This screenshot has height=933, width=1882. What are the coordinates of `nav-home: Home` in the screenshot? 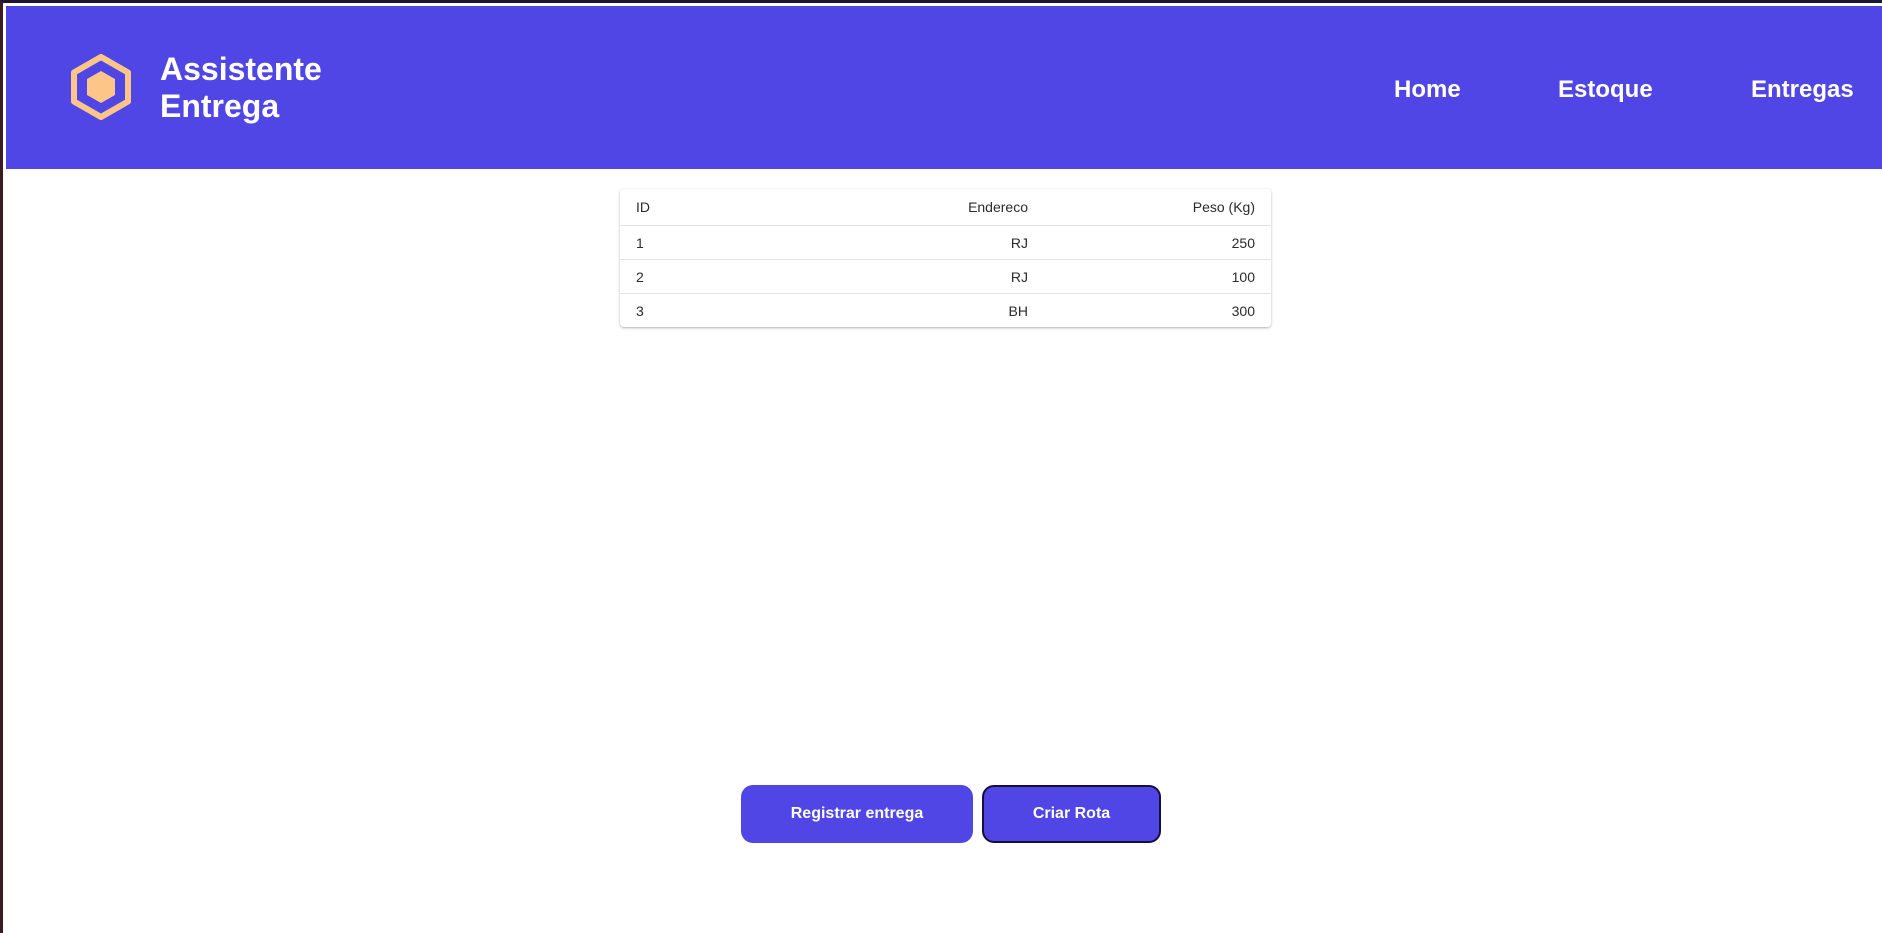 It's located at (1427, 90).